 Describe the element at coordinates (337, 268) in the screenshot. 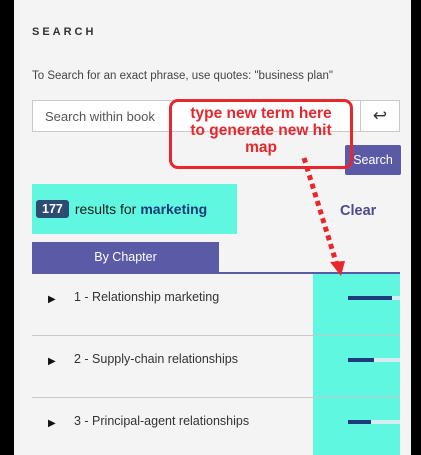

I see `arrow-head` at that location.